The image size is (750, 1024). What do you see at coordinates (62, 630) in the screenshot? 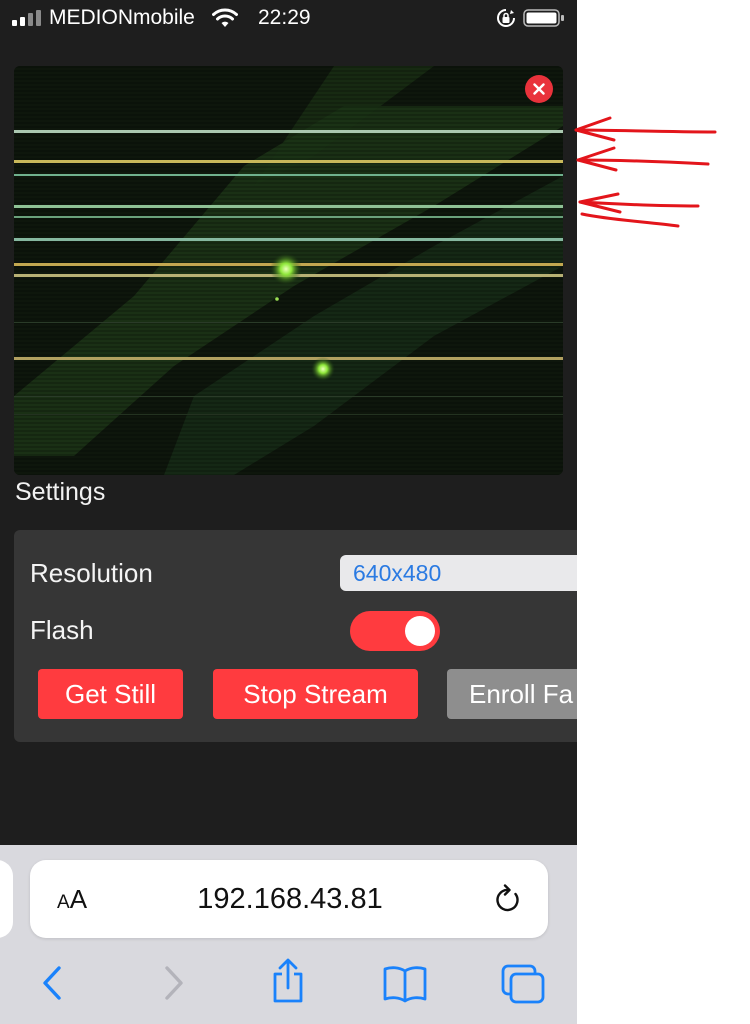
I see `flash-label: Flash` at bounding box center [62, 630].